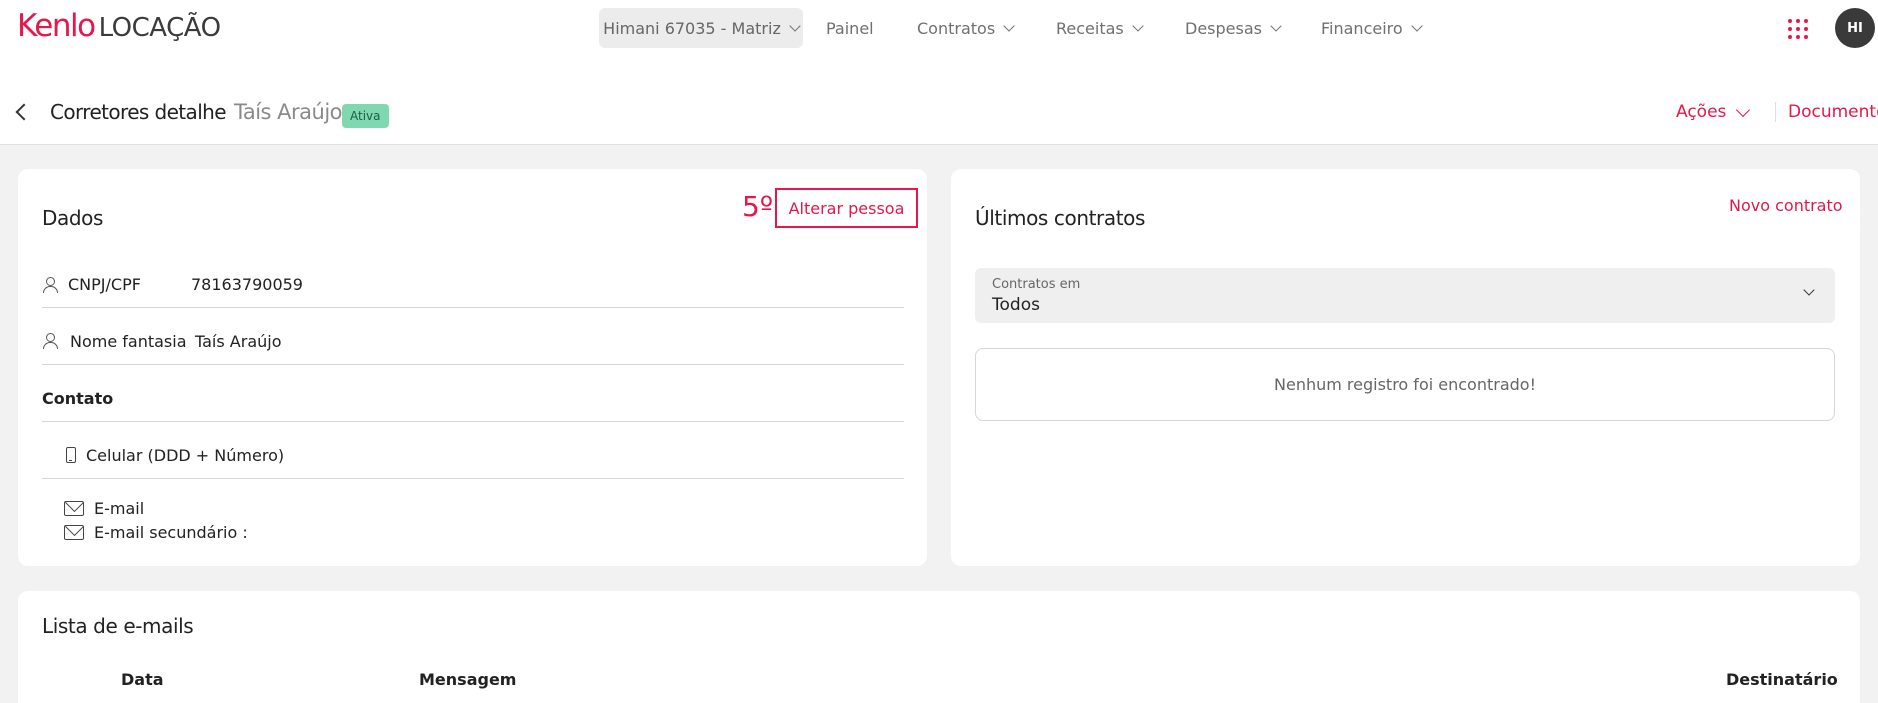 The image size is (1878, 703). What do you see at coordinates (473, 532) in the screenshot?
I see `email-secundario-row: E-mail secundário :` at bounding box center [473, 532].